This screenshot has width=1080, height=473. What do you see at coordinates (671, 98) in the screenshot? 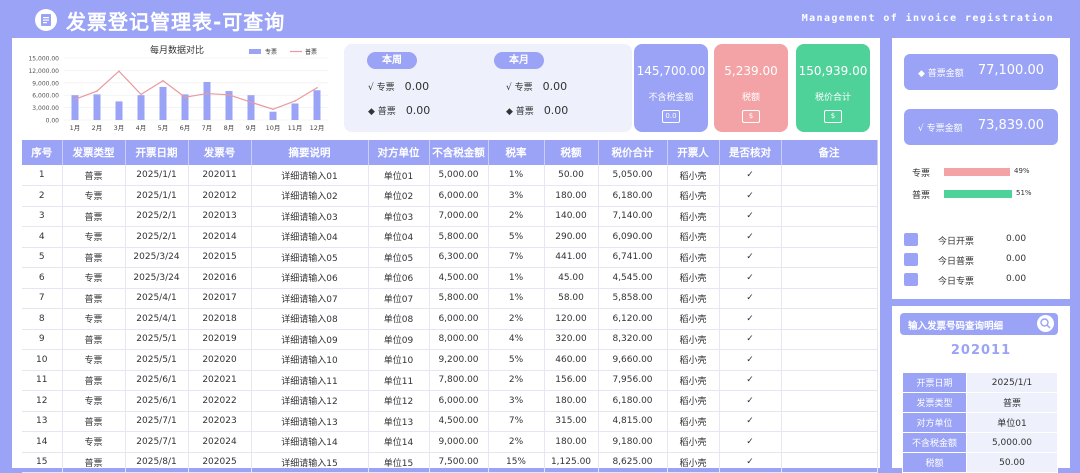
I see `pretax-label: 不含税金额` at bounding box center [671, 98].